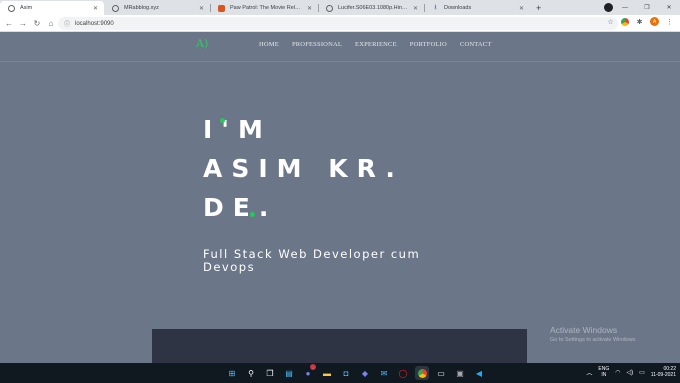 The width and height of the screenshot is (680, 383). I want to click on clock-date: 11-09-2021, so click(663, 375).